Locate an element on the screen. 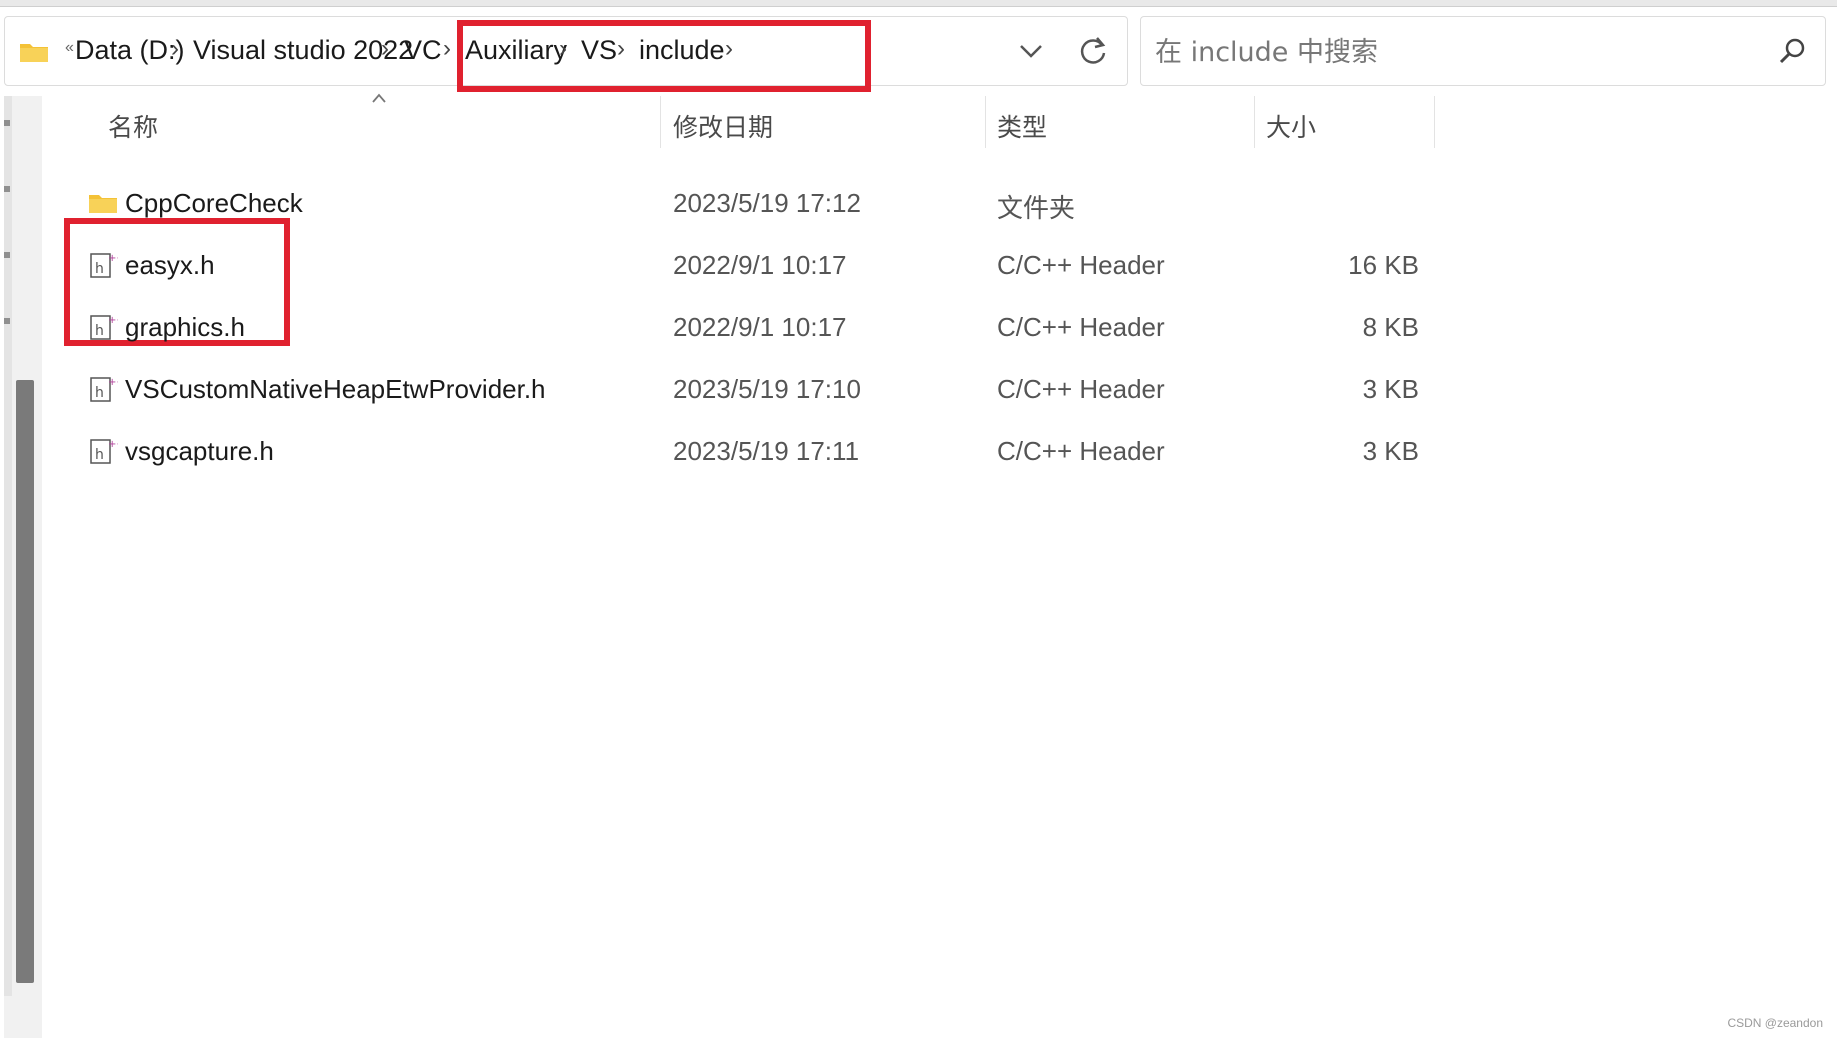  search-input is located at coordinates (1455, 52).